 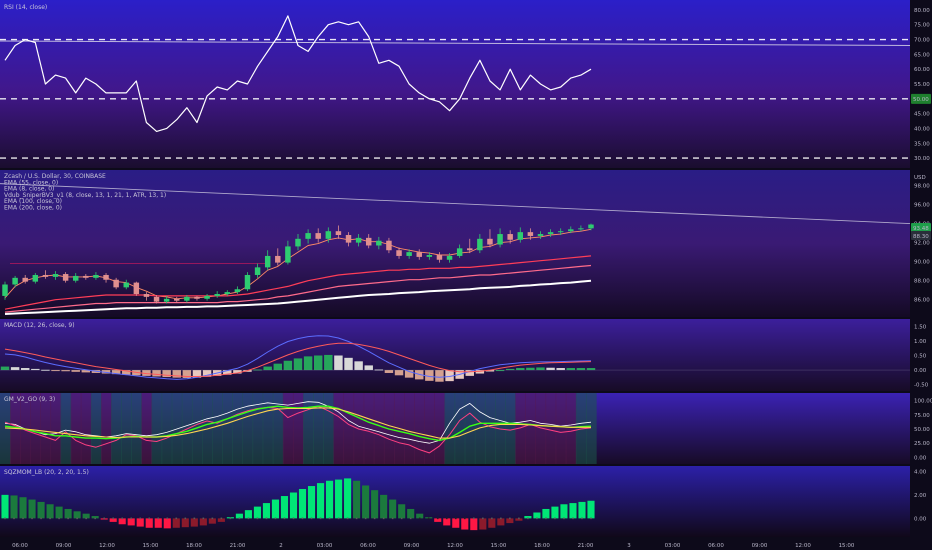 What do you see at coordinates (922, 41) in the screenshot?
I see `rsi-axis-tick: 70.00` at bounding box center [922, 41].